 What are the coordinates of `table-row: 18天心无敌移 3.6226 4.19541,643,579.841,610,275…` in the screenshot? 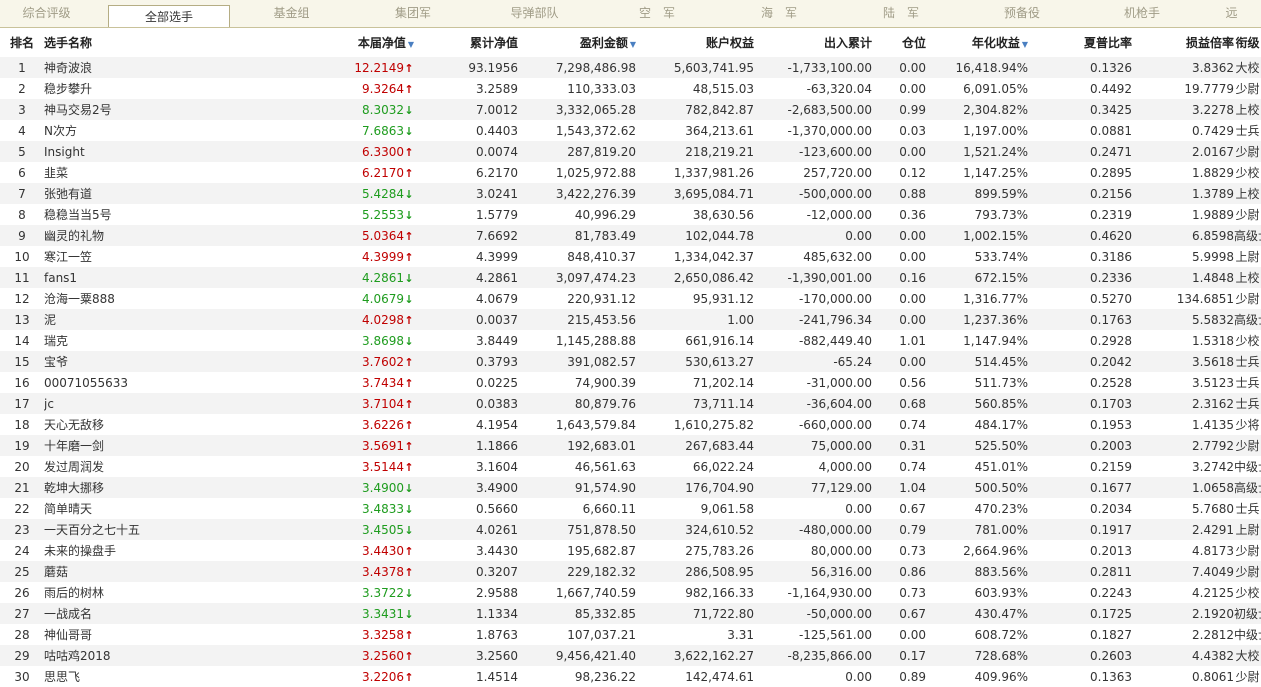 It's located at (630, 424).